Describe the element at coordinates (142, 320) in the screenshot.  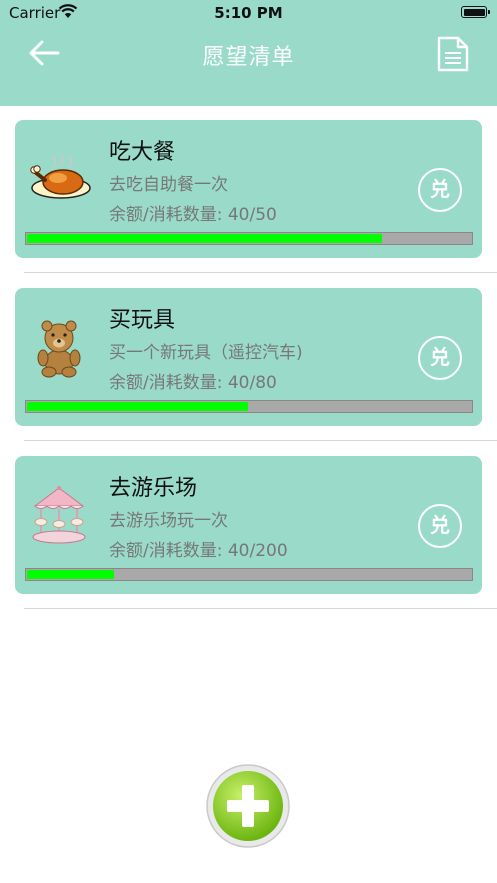
I see `wish-title: 买玩具` at that location.